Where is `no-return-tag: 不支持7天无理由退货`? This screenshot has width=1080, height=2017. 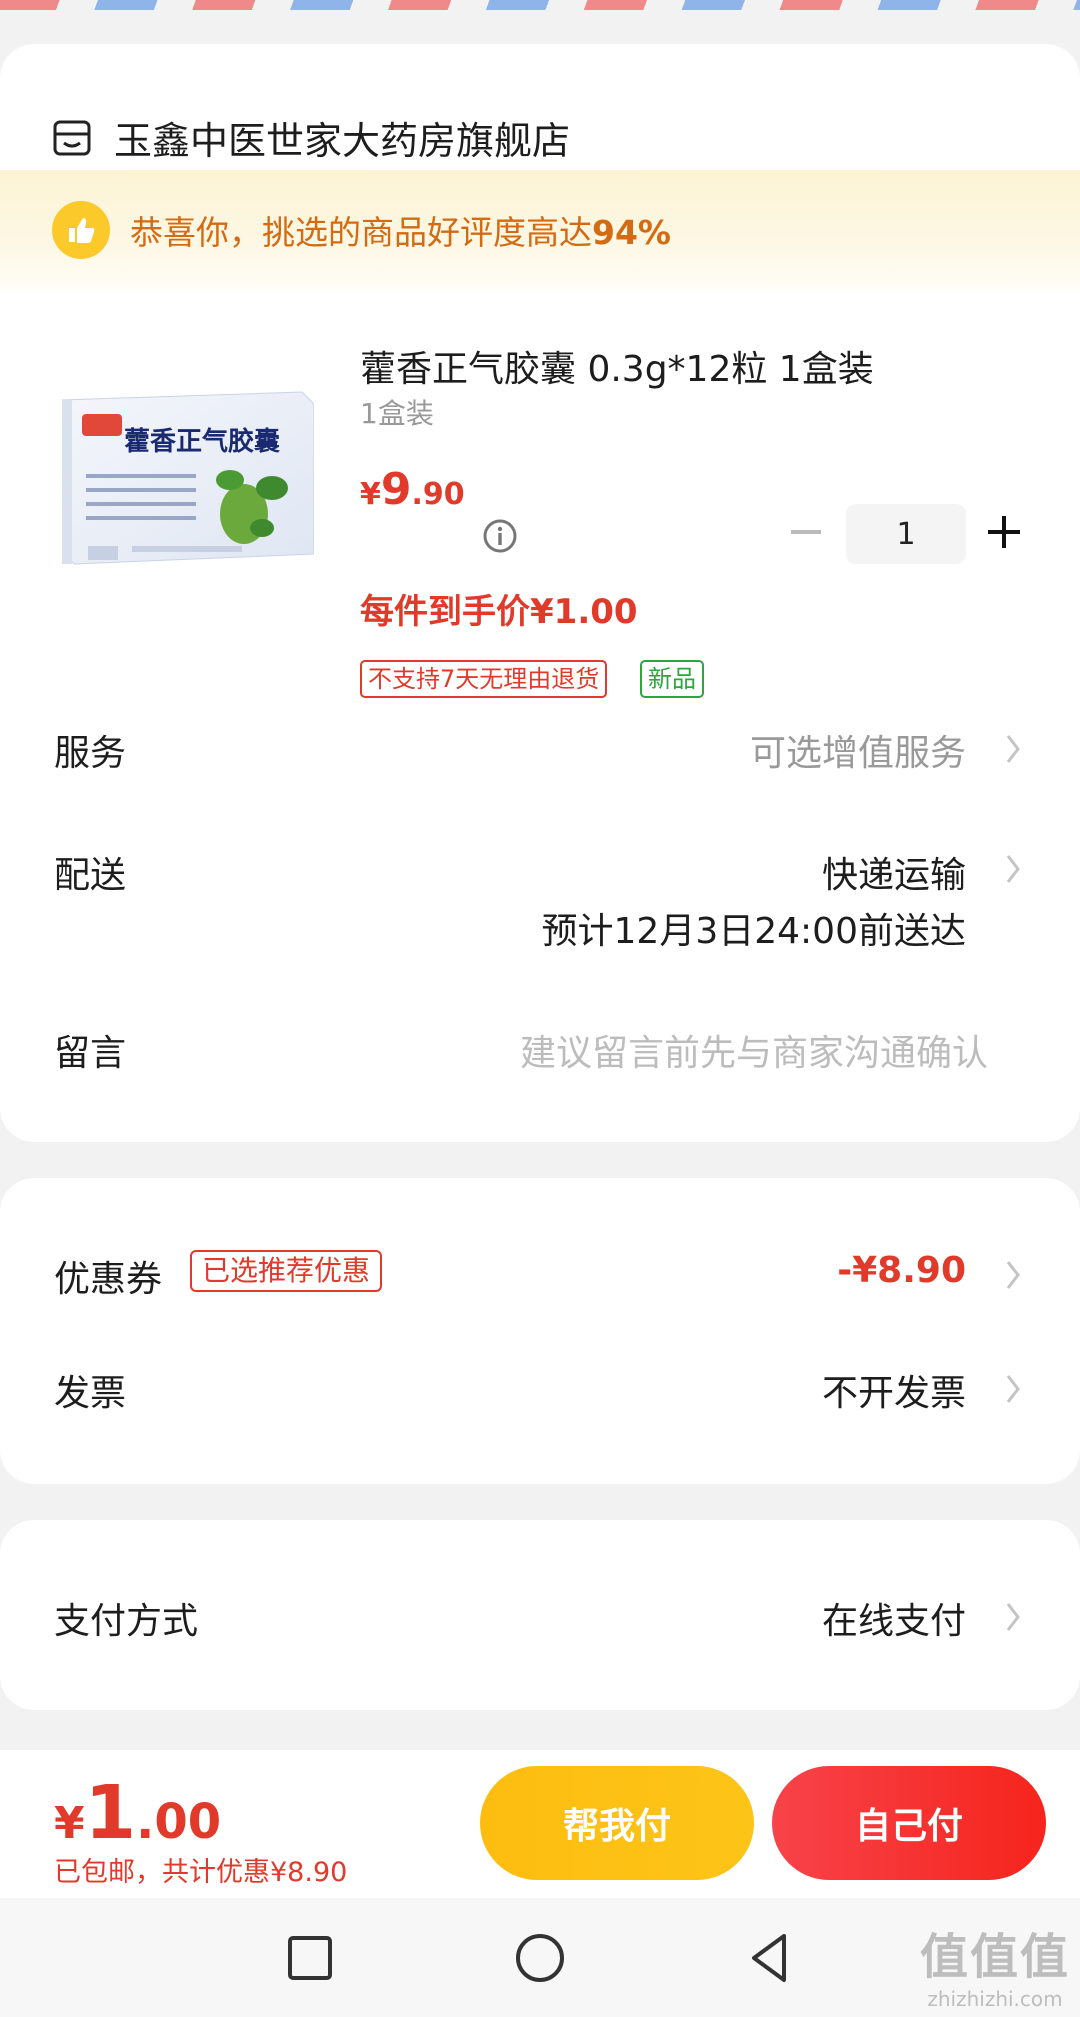 no-return-tag: 不支持7天无理由退货 is located at coordinates (484, 679).